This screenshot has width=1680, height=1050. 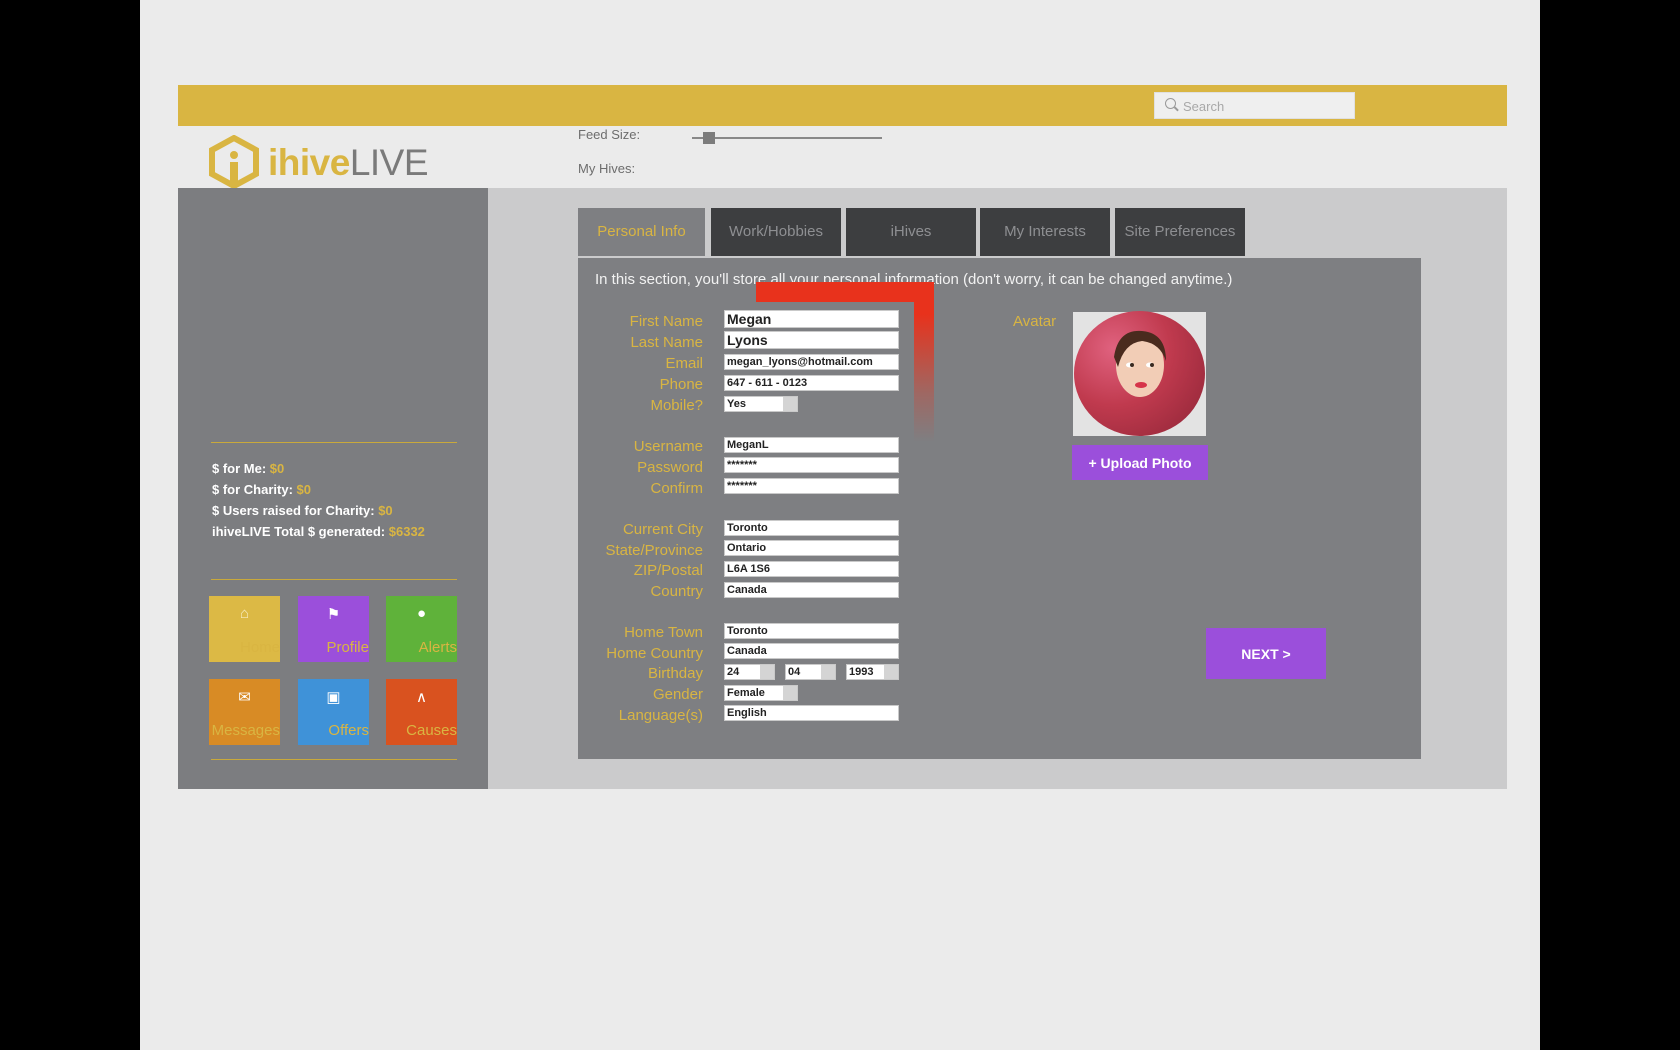 I want to click on ihivelive-logo: ihiveLIVE, so click(x=343, y=159).